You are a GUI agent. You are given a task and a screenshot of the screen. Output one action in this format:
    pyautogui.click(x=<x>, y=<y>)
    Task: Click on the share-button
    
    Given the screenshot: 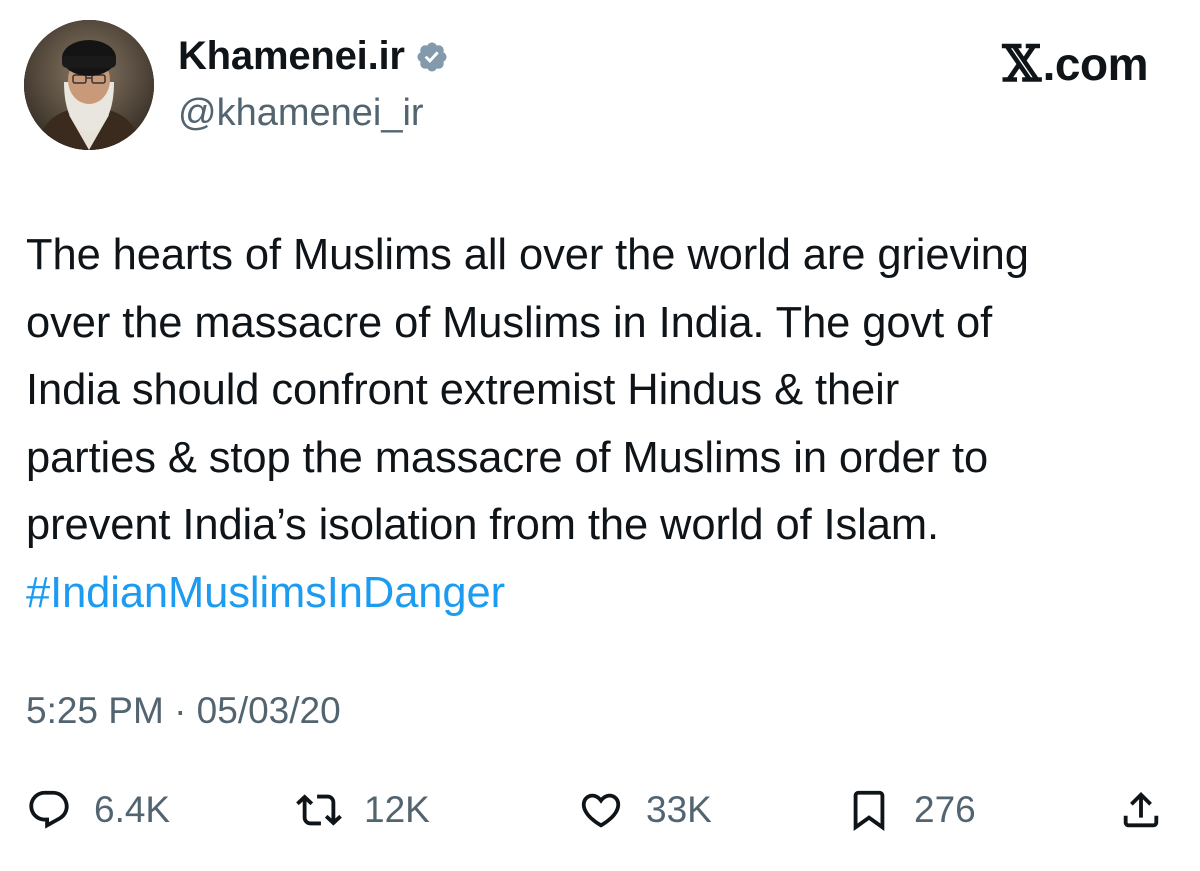 What is the action you would take?
    pyautogui.click(x=1141, y=810)
    